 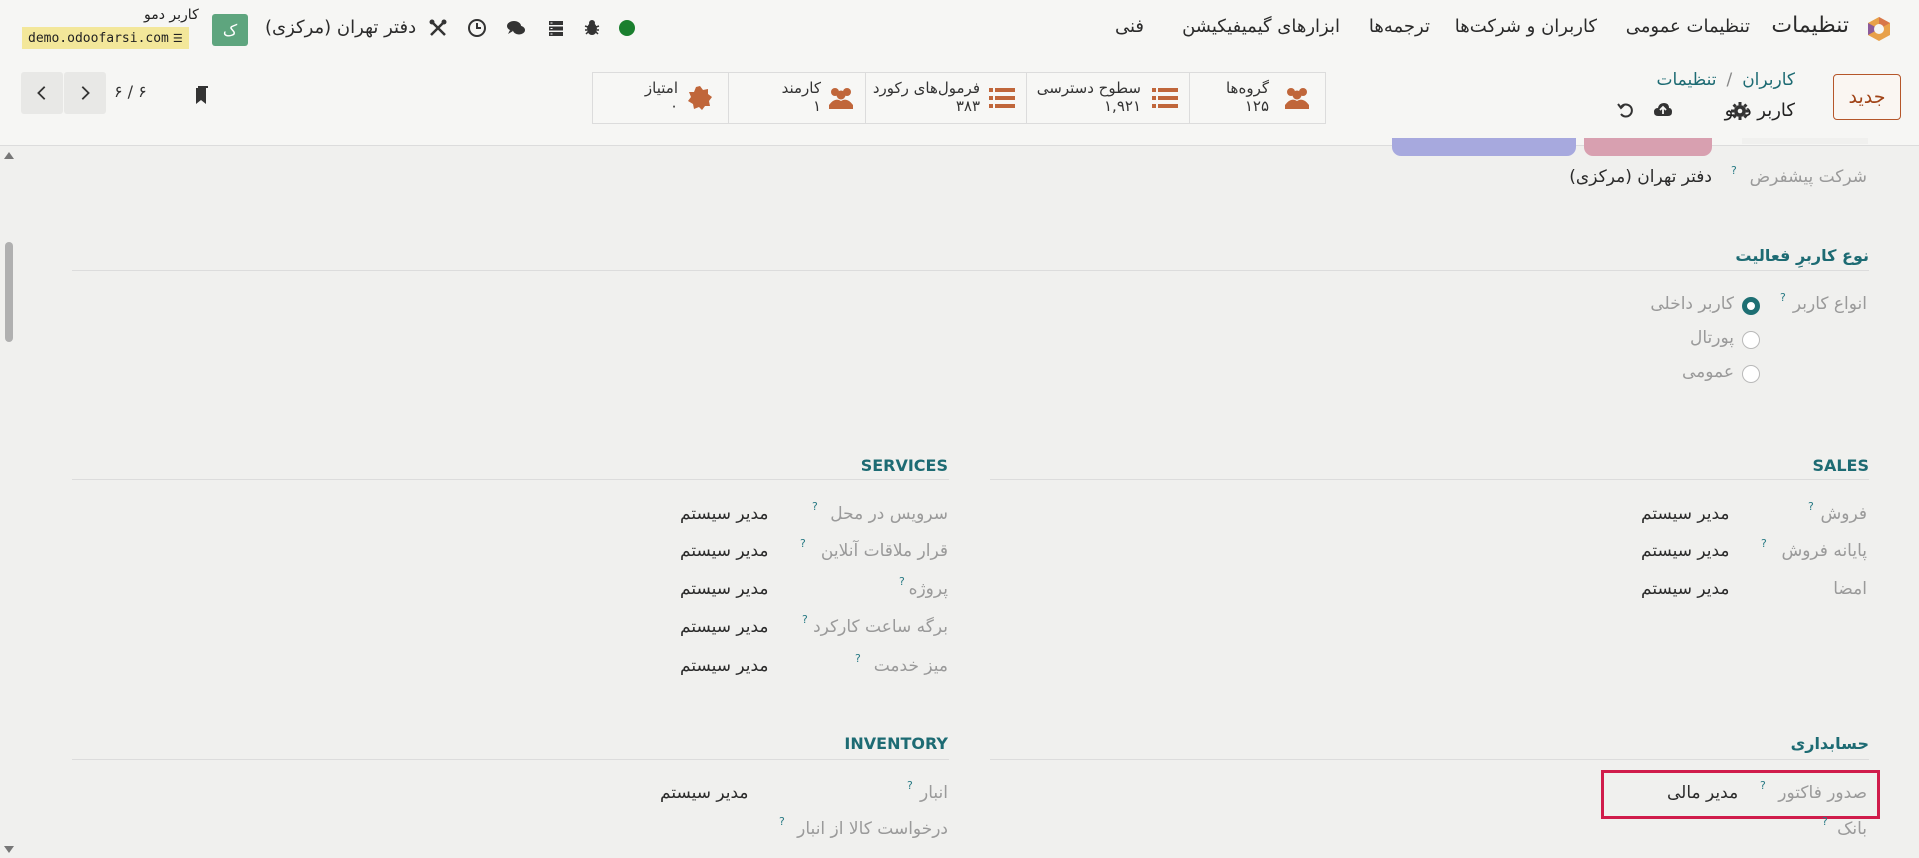 I want to click on field-partial-label, so click(x=1805, y=141).